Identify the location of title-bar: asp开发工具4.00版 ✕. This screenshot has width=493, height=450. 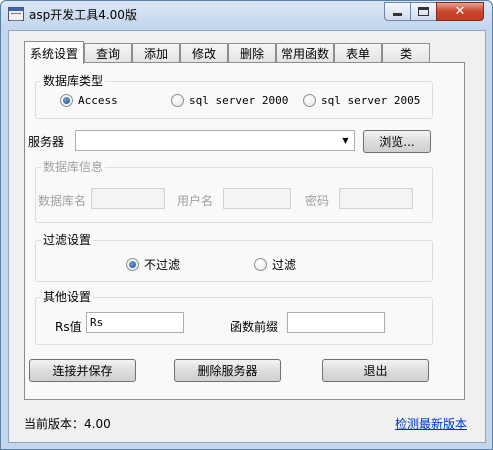
(246, 14).